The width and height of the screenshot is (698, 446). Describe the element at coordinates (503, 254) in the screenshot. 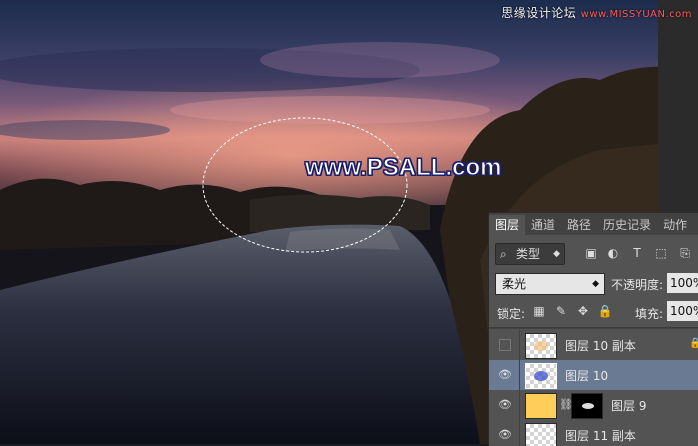

I see `search-icon: ⌕` at that location.